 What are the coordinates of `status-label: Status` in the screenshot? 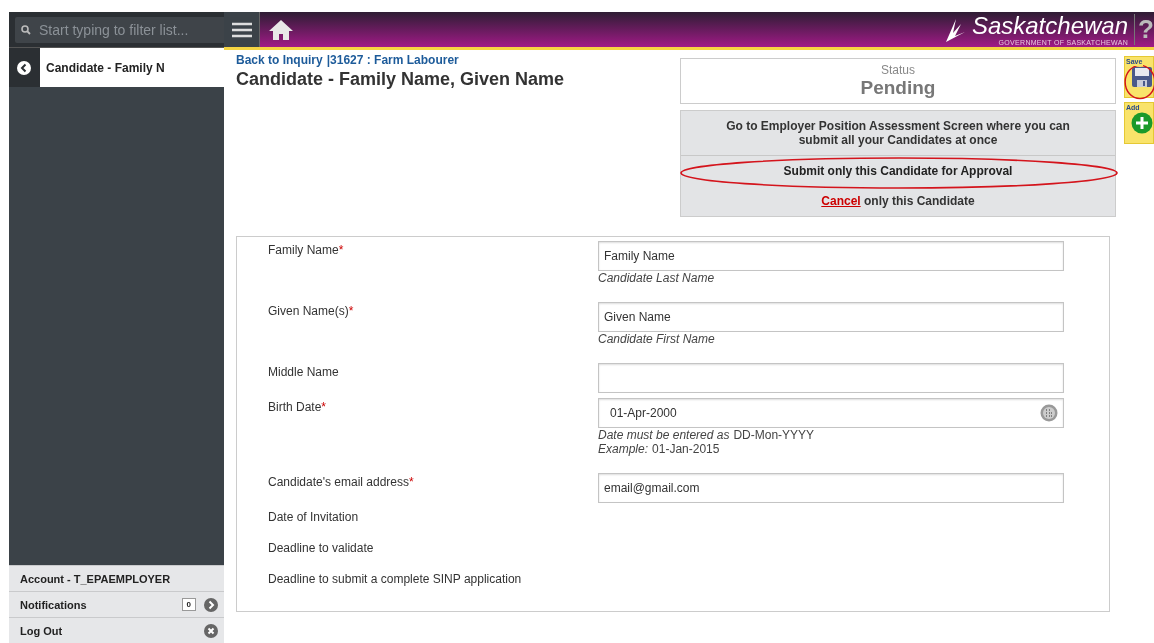 It's located at (898, 70).